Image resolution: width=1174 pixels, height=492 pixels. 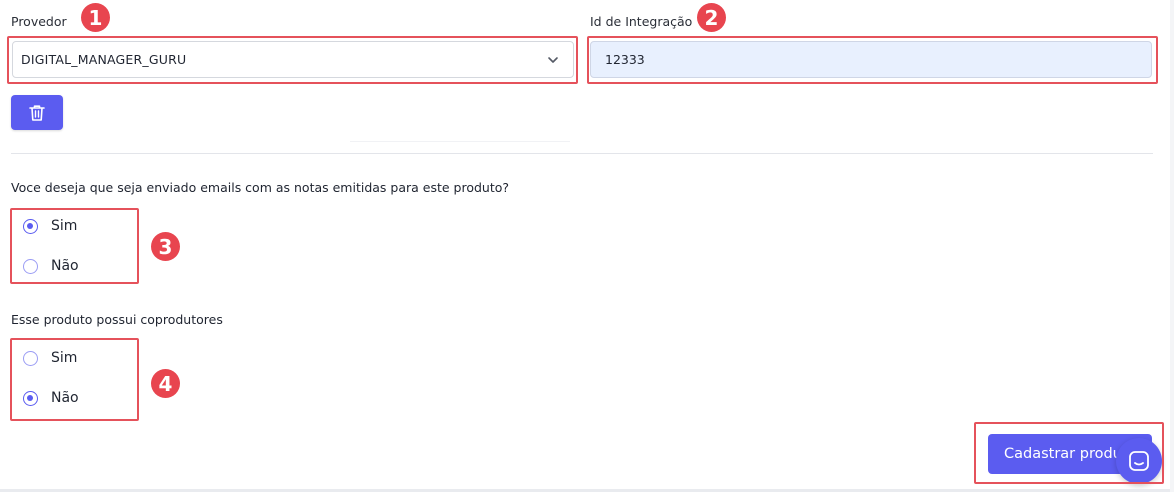 What do you see at coordinates (117, 319) in the screenshot?
I see `coproducers-question-text: Esse produto possui coprodutores` at bounding box center [117, 319].